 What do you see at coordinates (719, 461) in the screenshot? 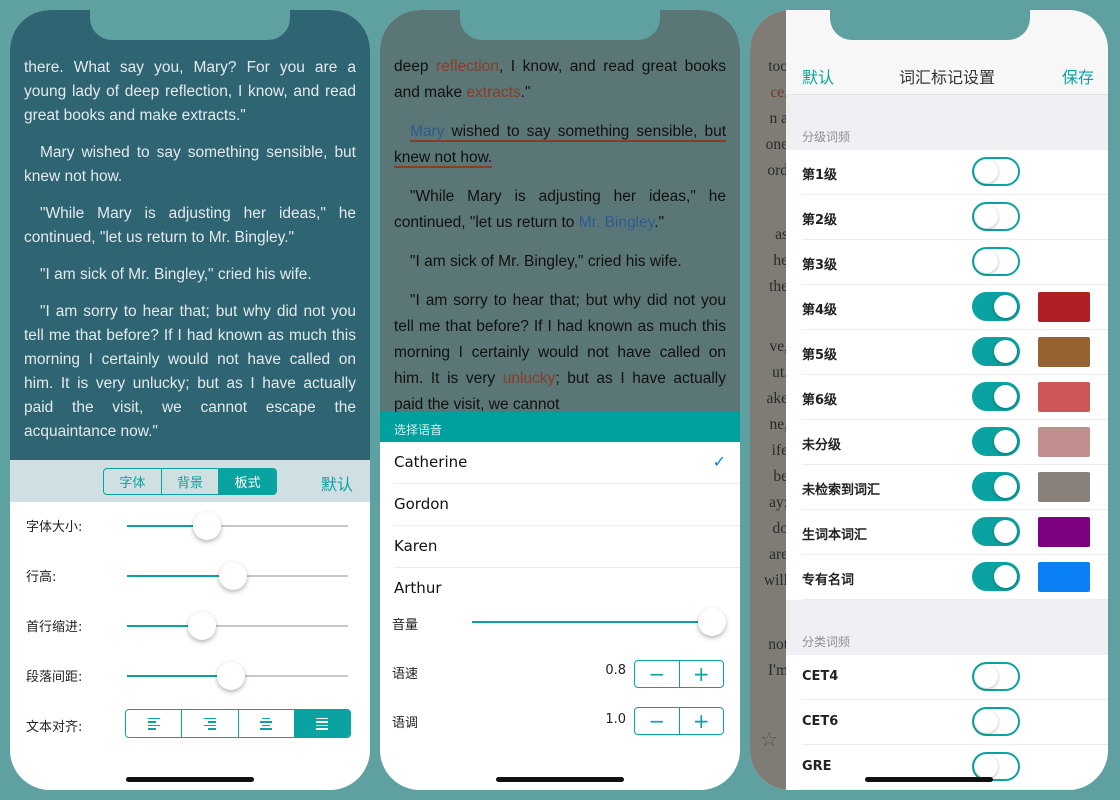
I see `checkmark-icon: ✓` at bounding box center [719, 461].